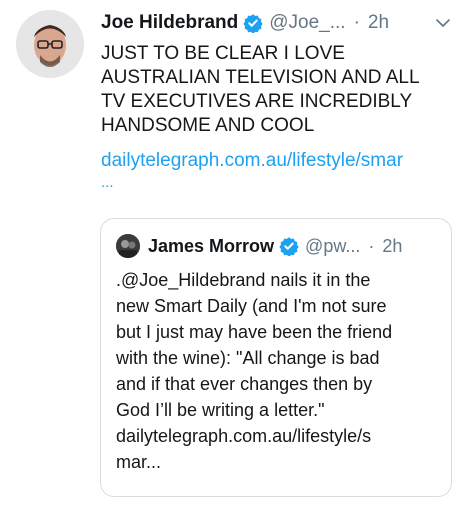 This screenshot has width=474, height=505. I want to click on tweet-link: dailytelegraph.com.au/lifestyle/smar, so click(276, 161).